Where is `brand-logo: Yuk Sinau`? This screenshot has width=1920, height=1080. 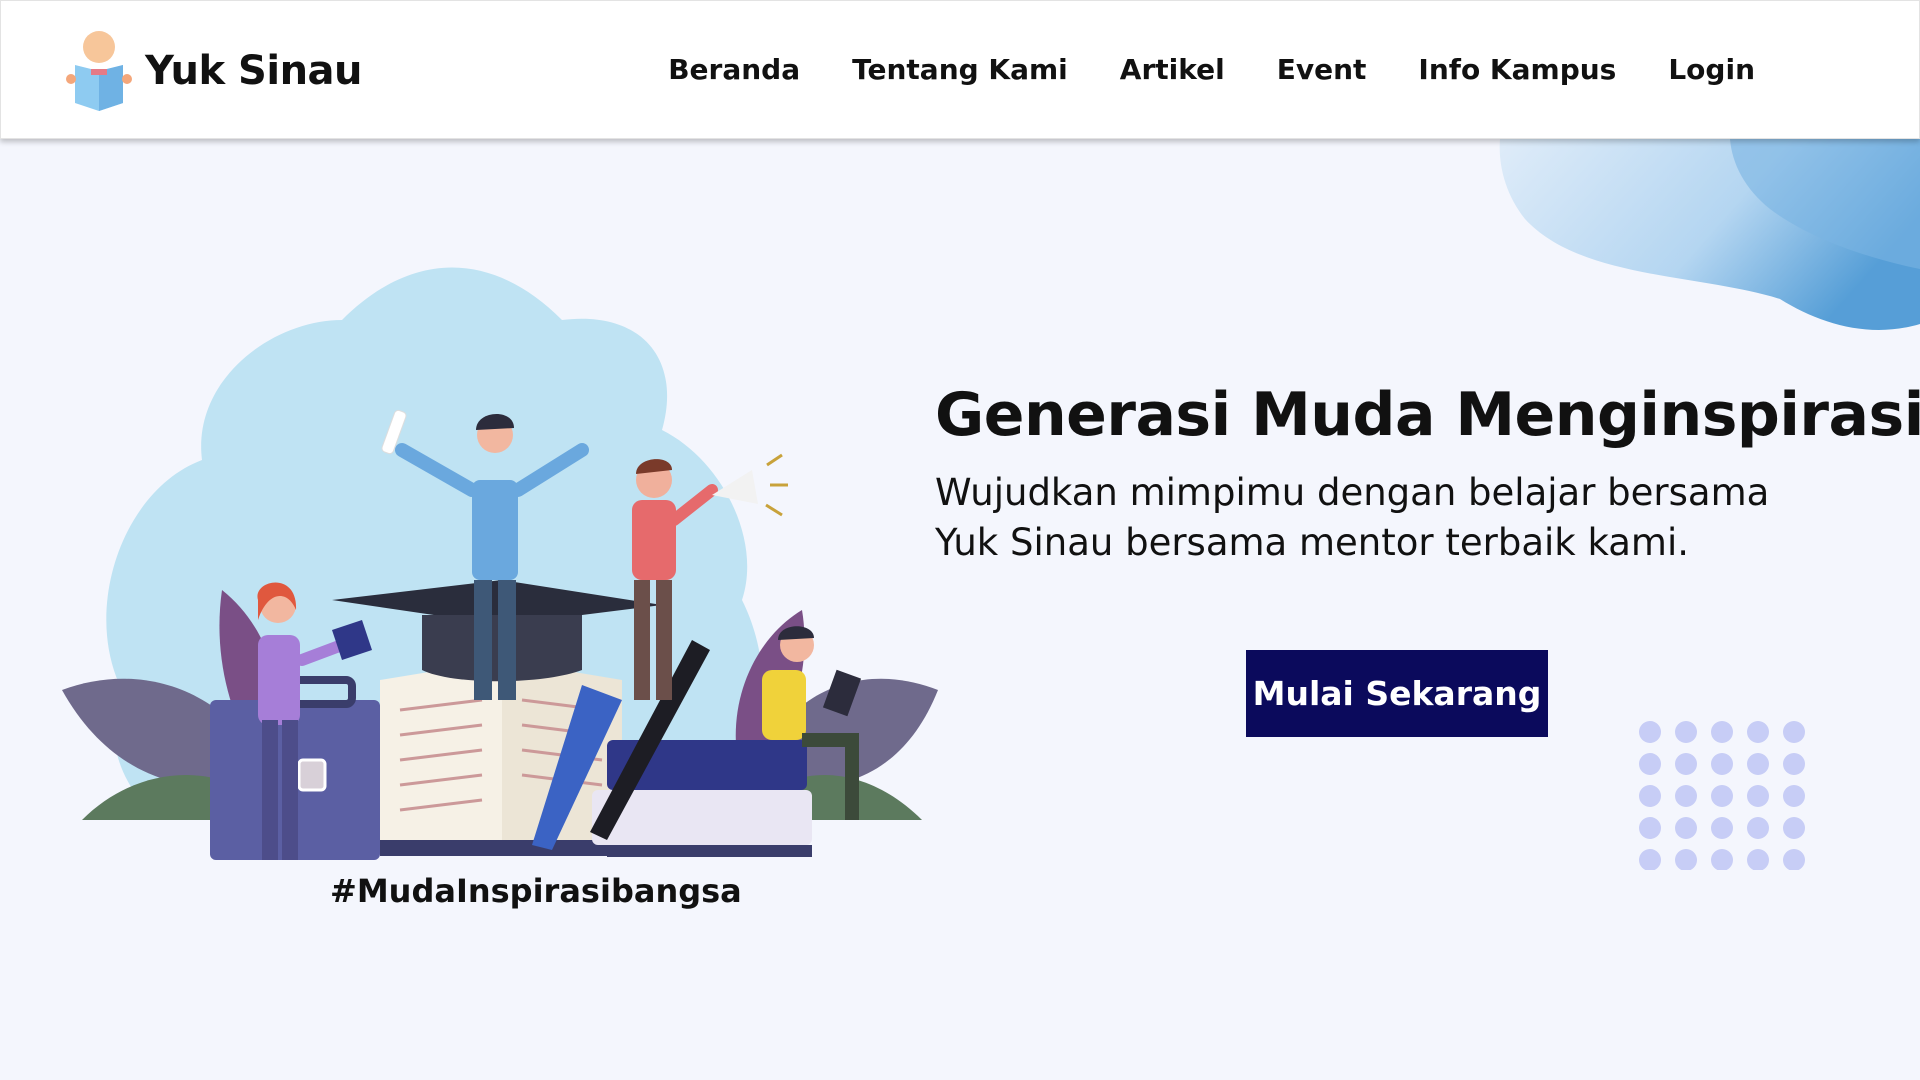
brand-logo: Yuk Sinau is located at coordinates (214, 71).